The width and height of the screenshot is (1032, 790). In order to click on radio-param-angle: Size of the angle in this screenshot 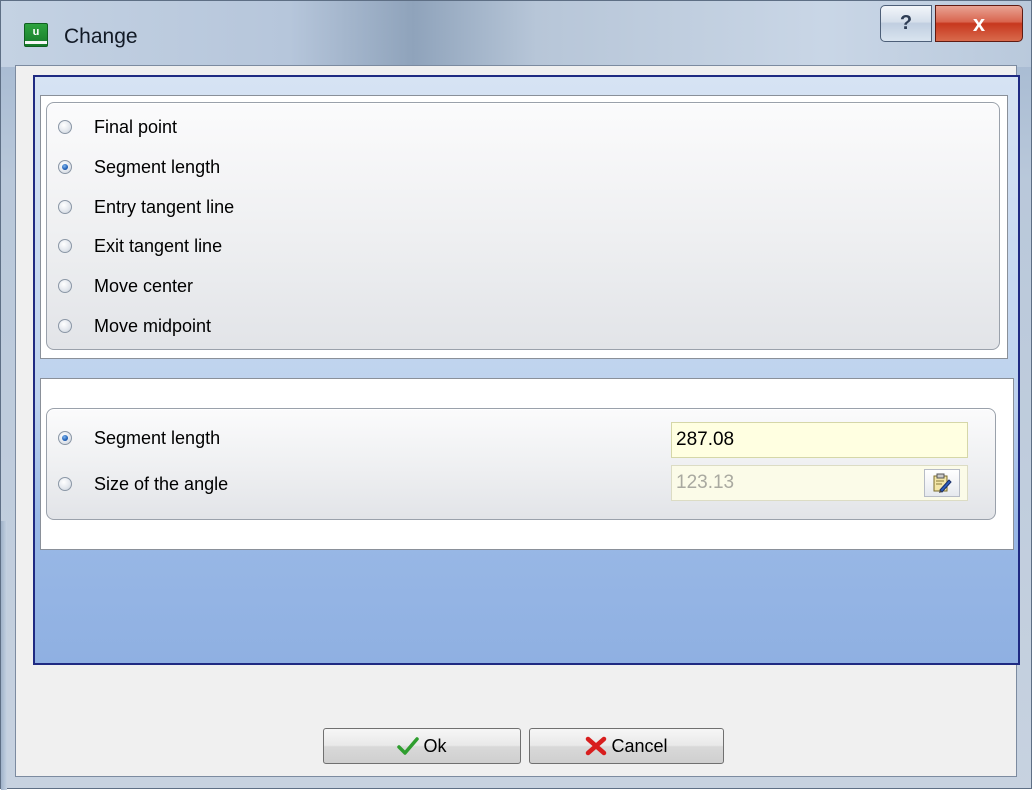, I will do `click(143, 484)`.